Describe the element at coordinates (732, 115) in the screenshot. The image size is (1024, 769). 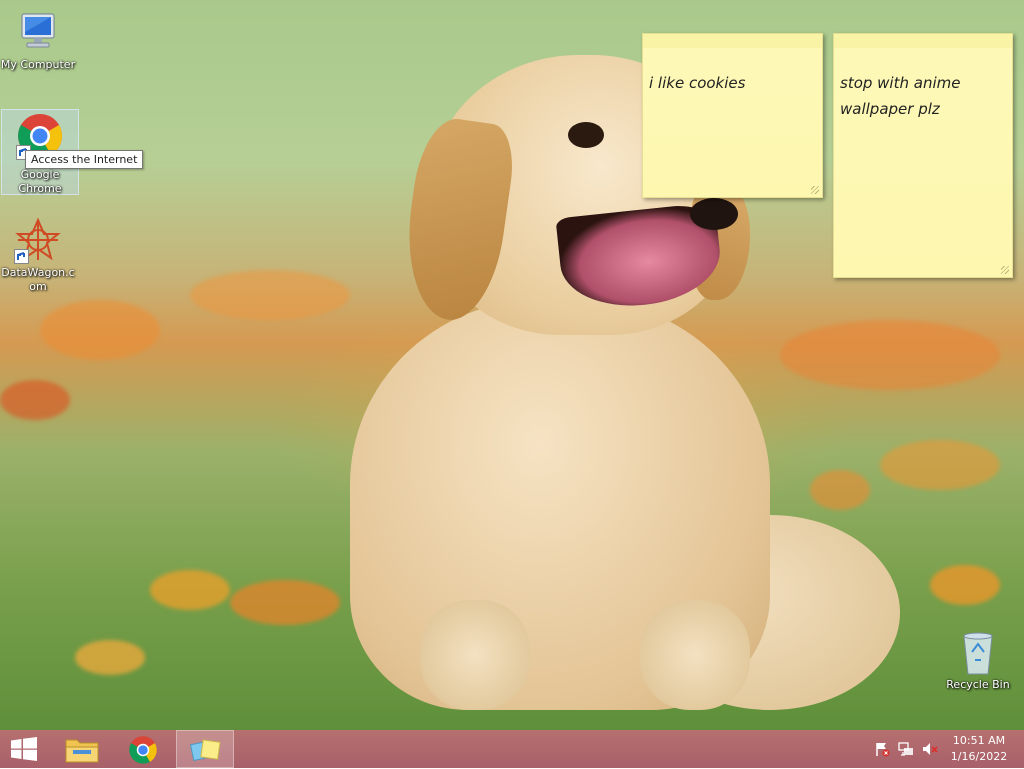
I see `sticky-note: i like cookies` at that location.